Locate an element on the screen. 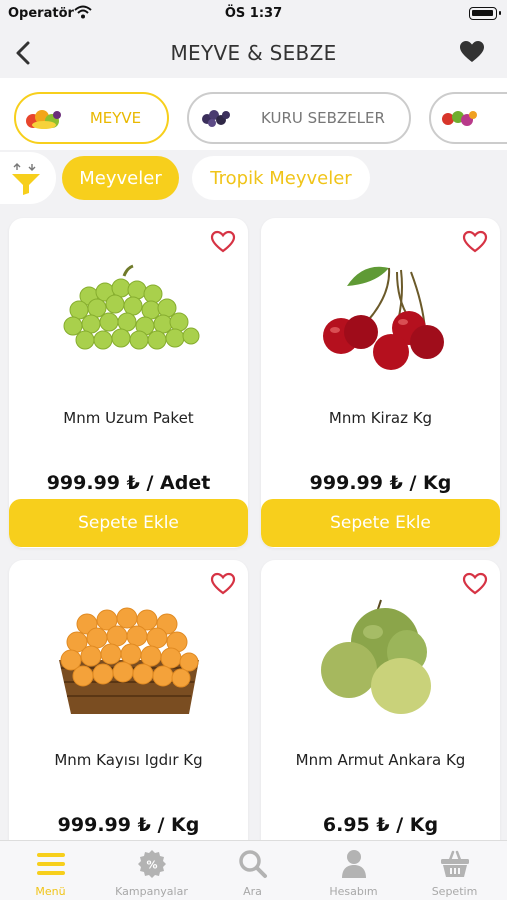 The image size is (507, 900). navigation-bar: MEYVE & SEBZE is located at coordinates (253, 53).